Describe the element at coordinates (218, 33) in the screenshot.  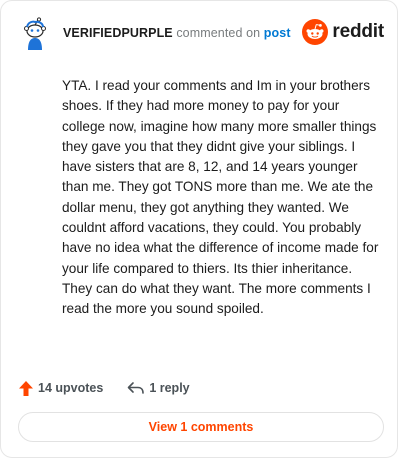
I see `comment-action-text: commented on` at that location.